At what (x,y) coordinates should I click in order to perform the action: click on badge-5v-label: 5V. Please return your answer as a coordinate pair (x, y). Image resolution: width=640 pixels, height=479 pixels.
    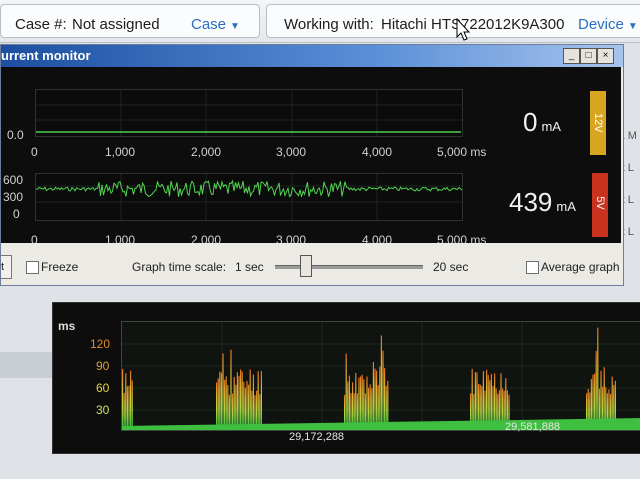
    Looking at the image, I should click on (600, 203).